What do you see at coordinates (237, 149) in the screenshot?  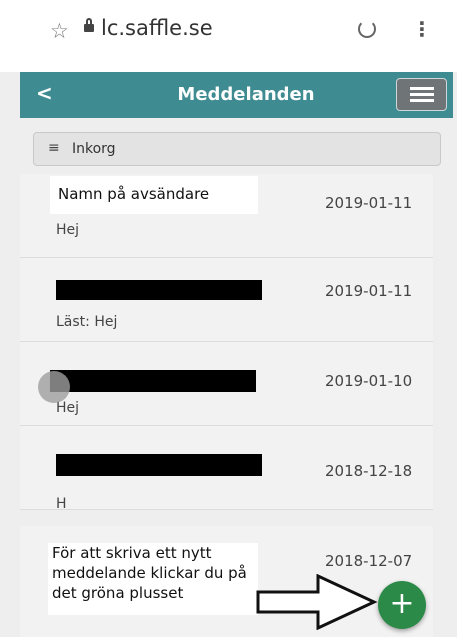 I see `inbox-header: ≡ Inkorg` at bounding box center [237, 149].